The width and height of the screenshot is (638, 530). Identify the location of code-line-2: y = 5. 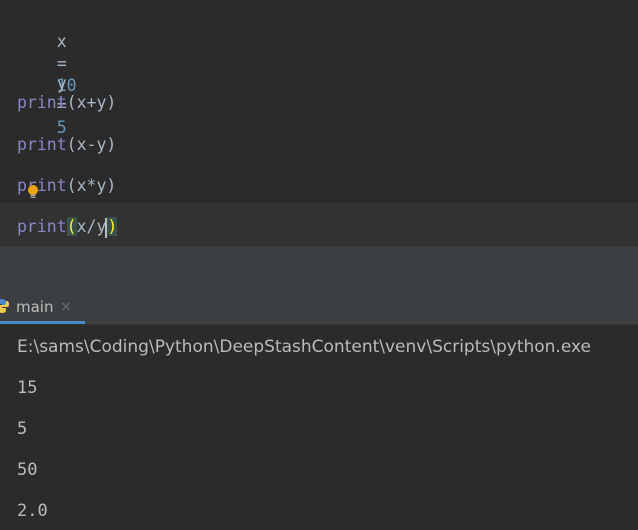
(42, 94).